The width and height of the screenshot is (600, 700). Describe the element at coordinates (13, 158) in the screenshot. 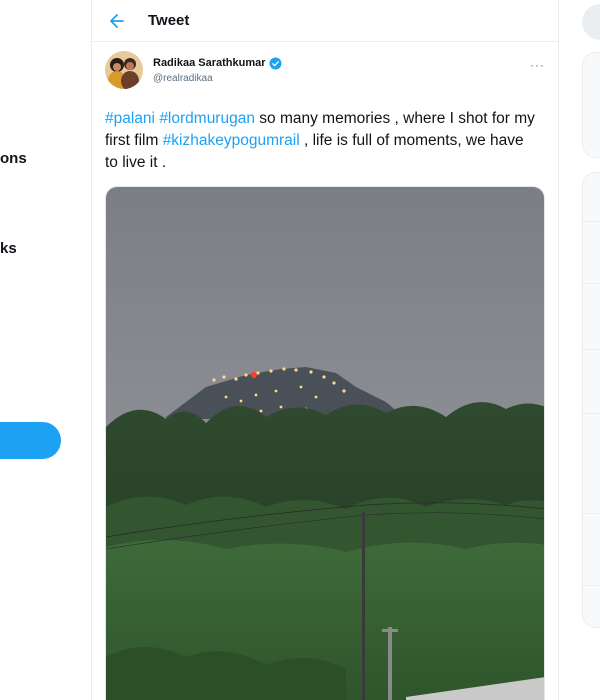

I see `nav-item-notifications: ons` at that location.